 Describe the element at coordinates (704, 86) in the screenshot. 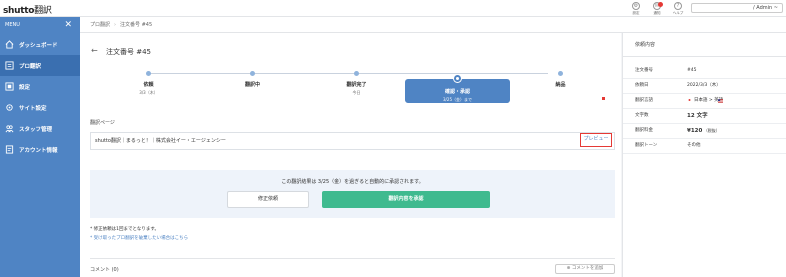

I see `detail-row-request-date: 依頼日 2022/3/3（木）` at that location.